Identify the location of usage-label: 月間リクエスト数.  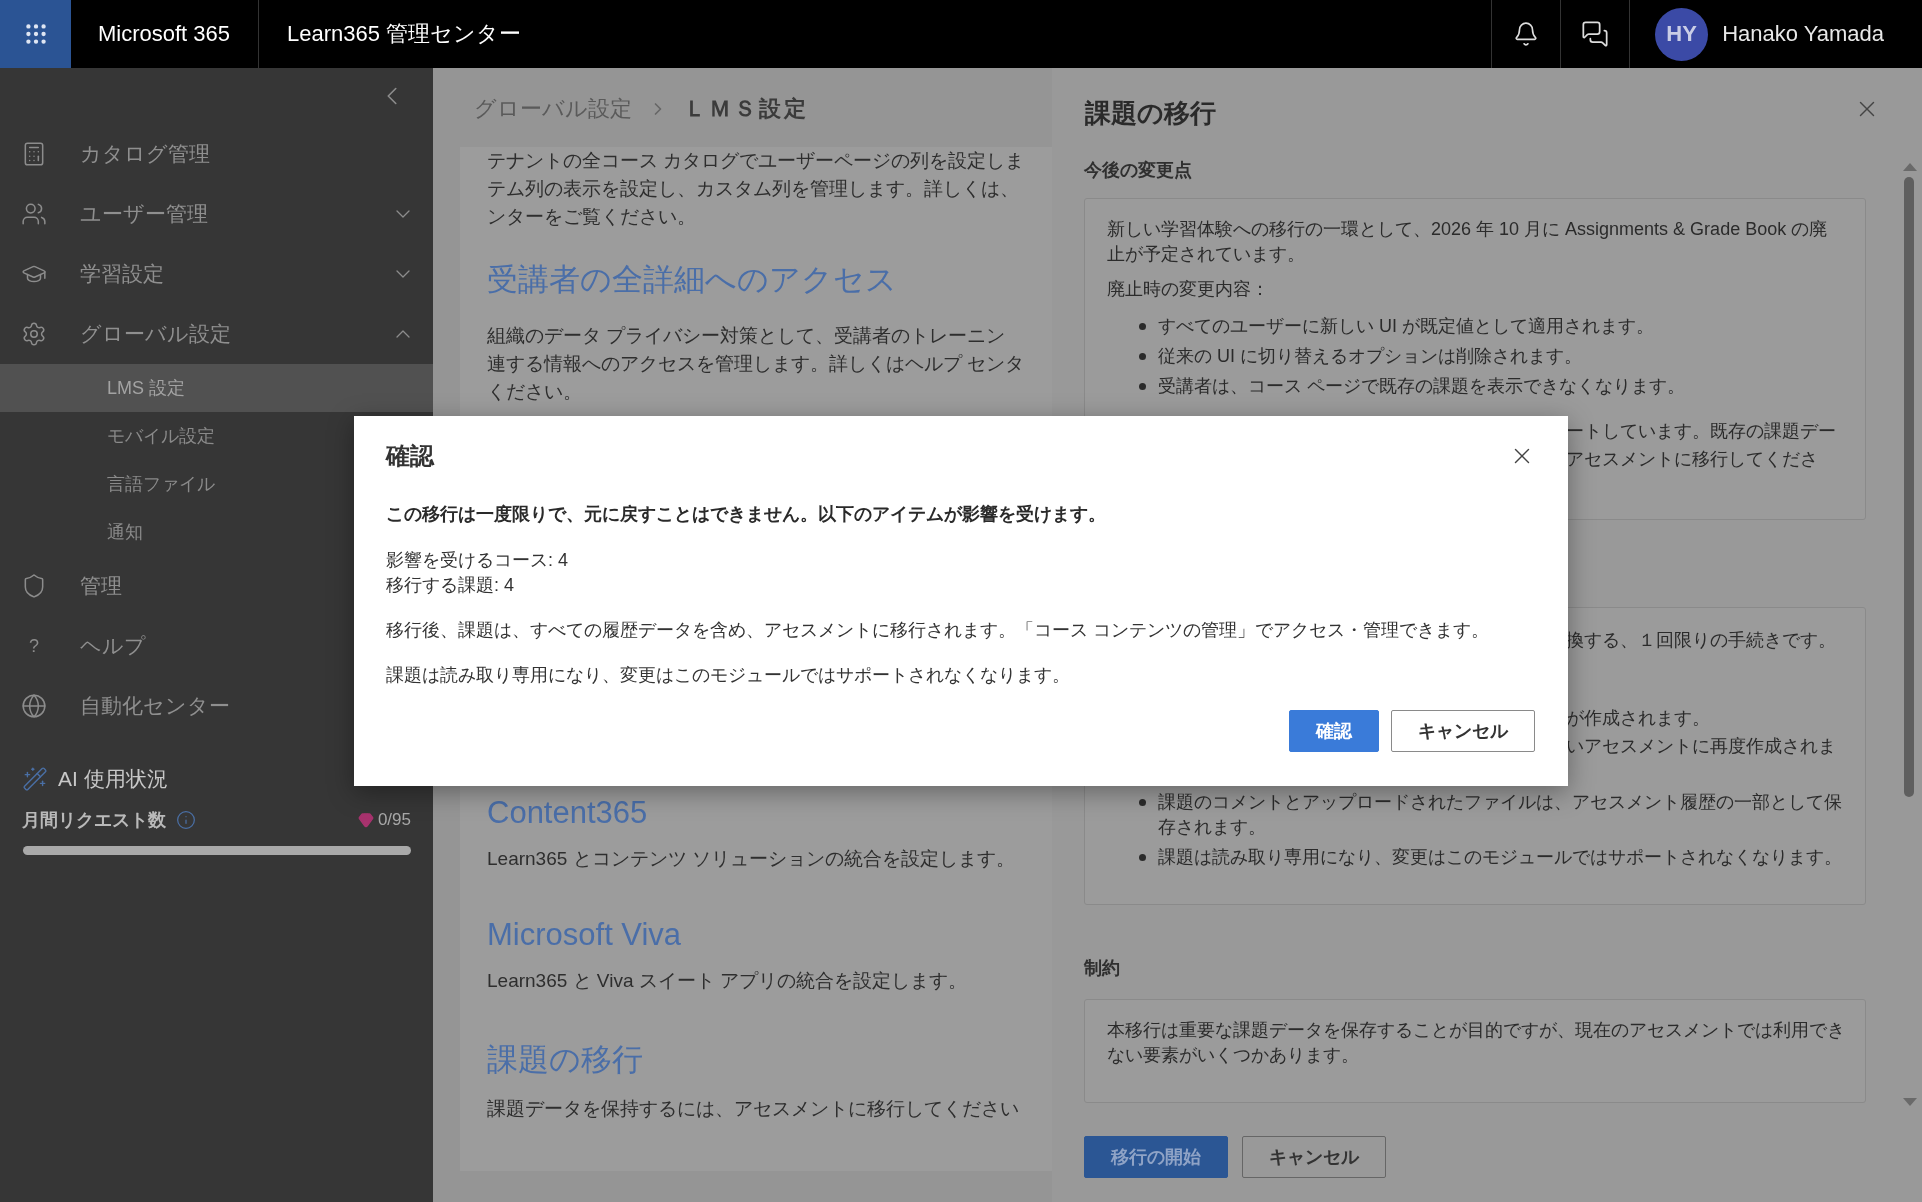
(94, 820).